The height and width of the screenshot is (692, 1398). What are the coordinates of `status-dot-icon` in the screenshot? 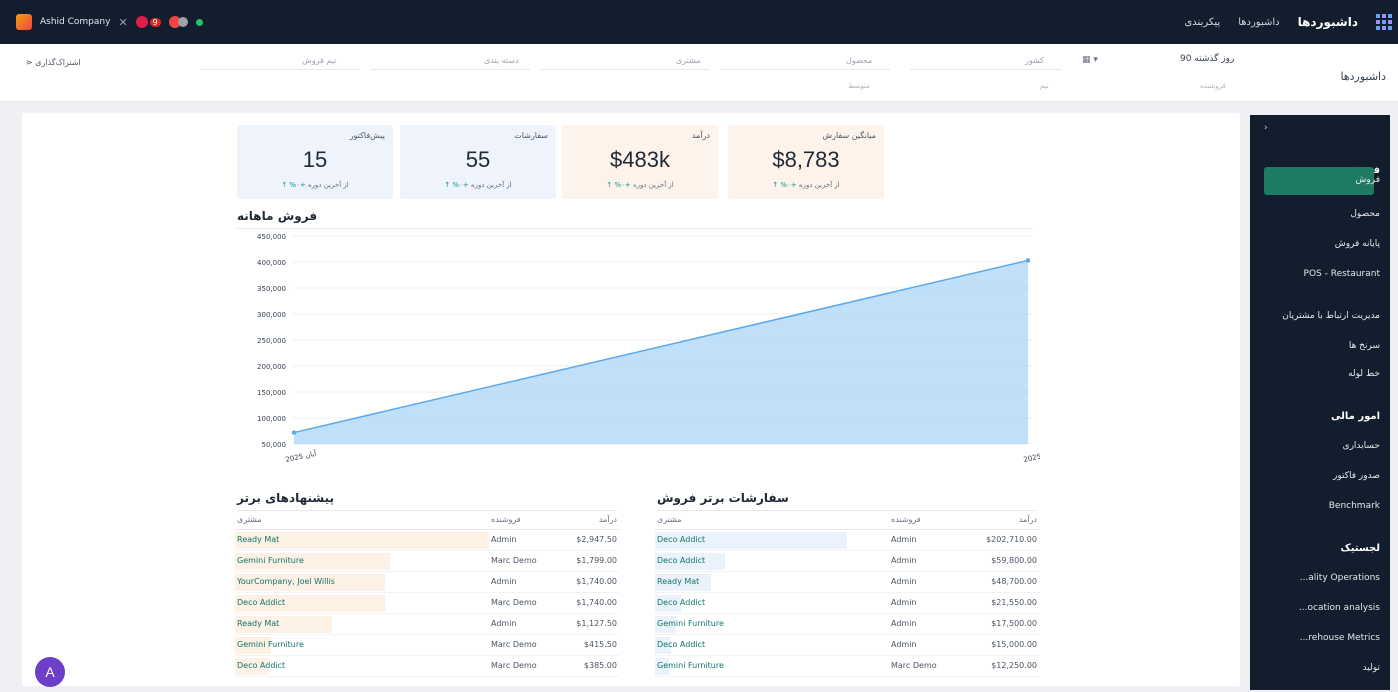 It's located at (199, 22).